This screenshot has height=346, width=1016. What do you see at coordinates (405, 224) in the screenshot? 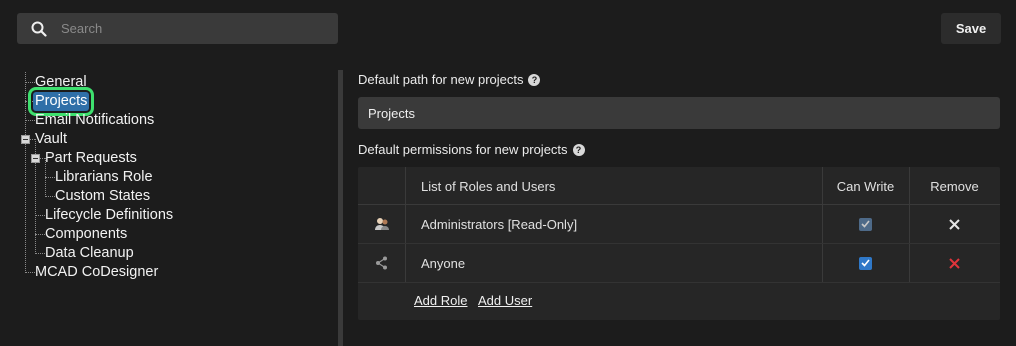
I see `column-divider` at bounding box center [405, 224].